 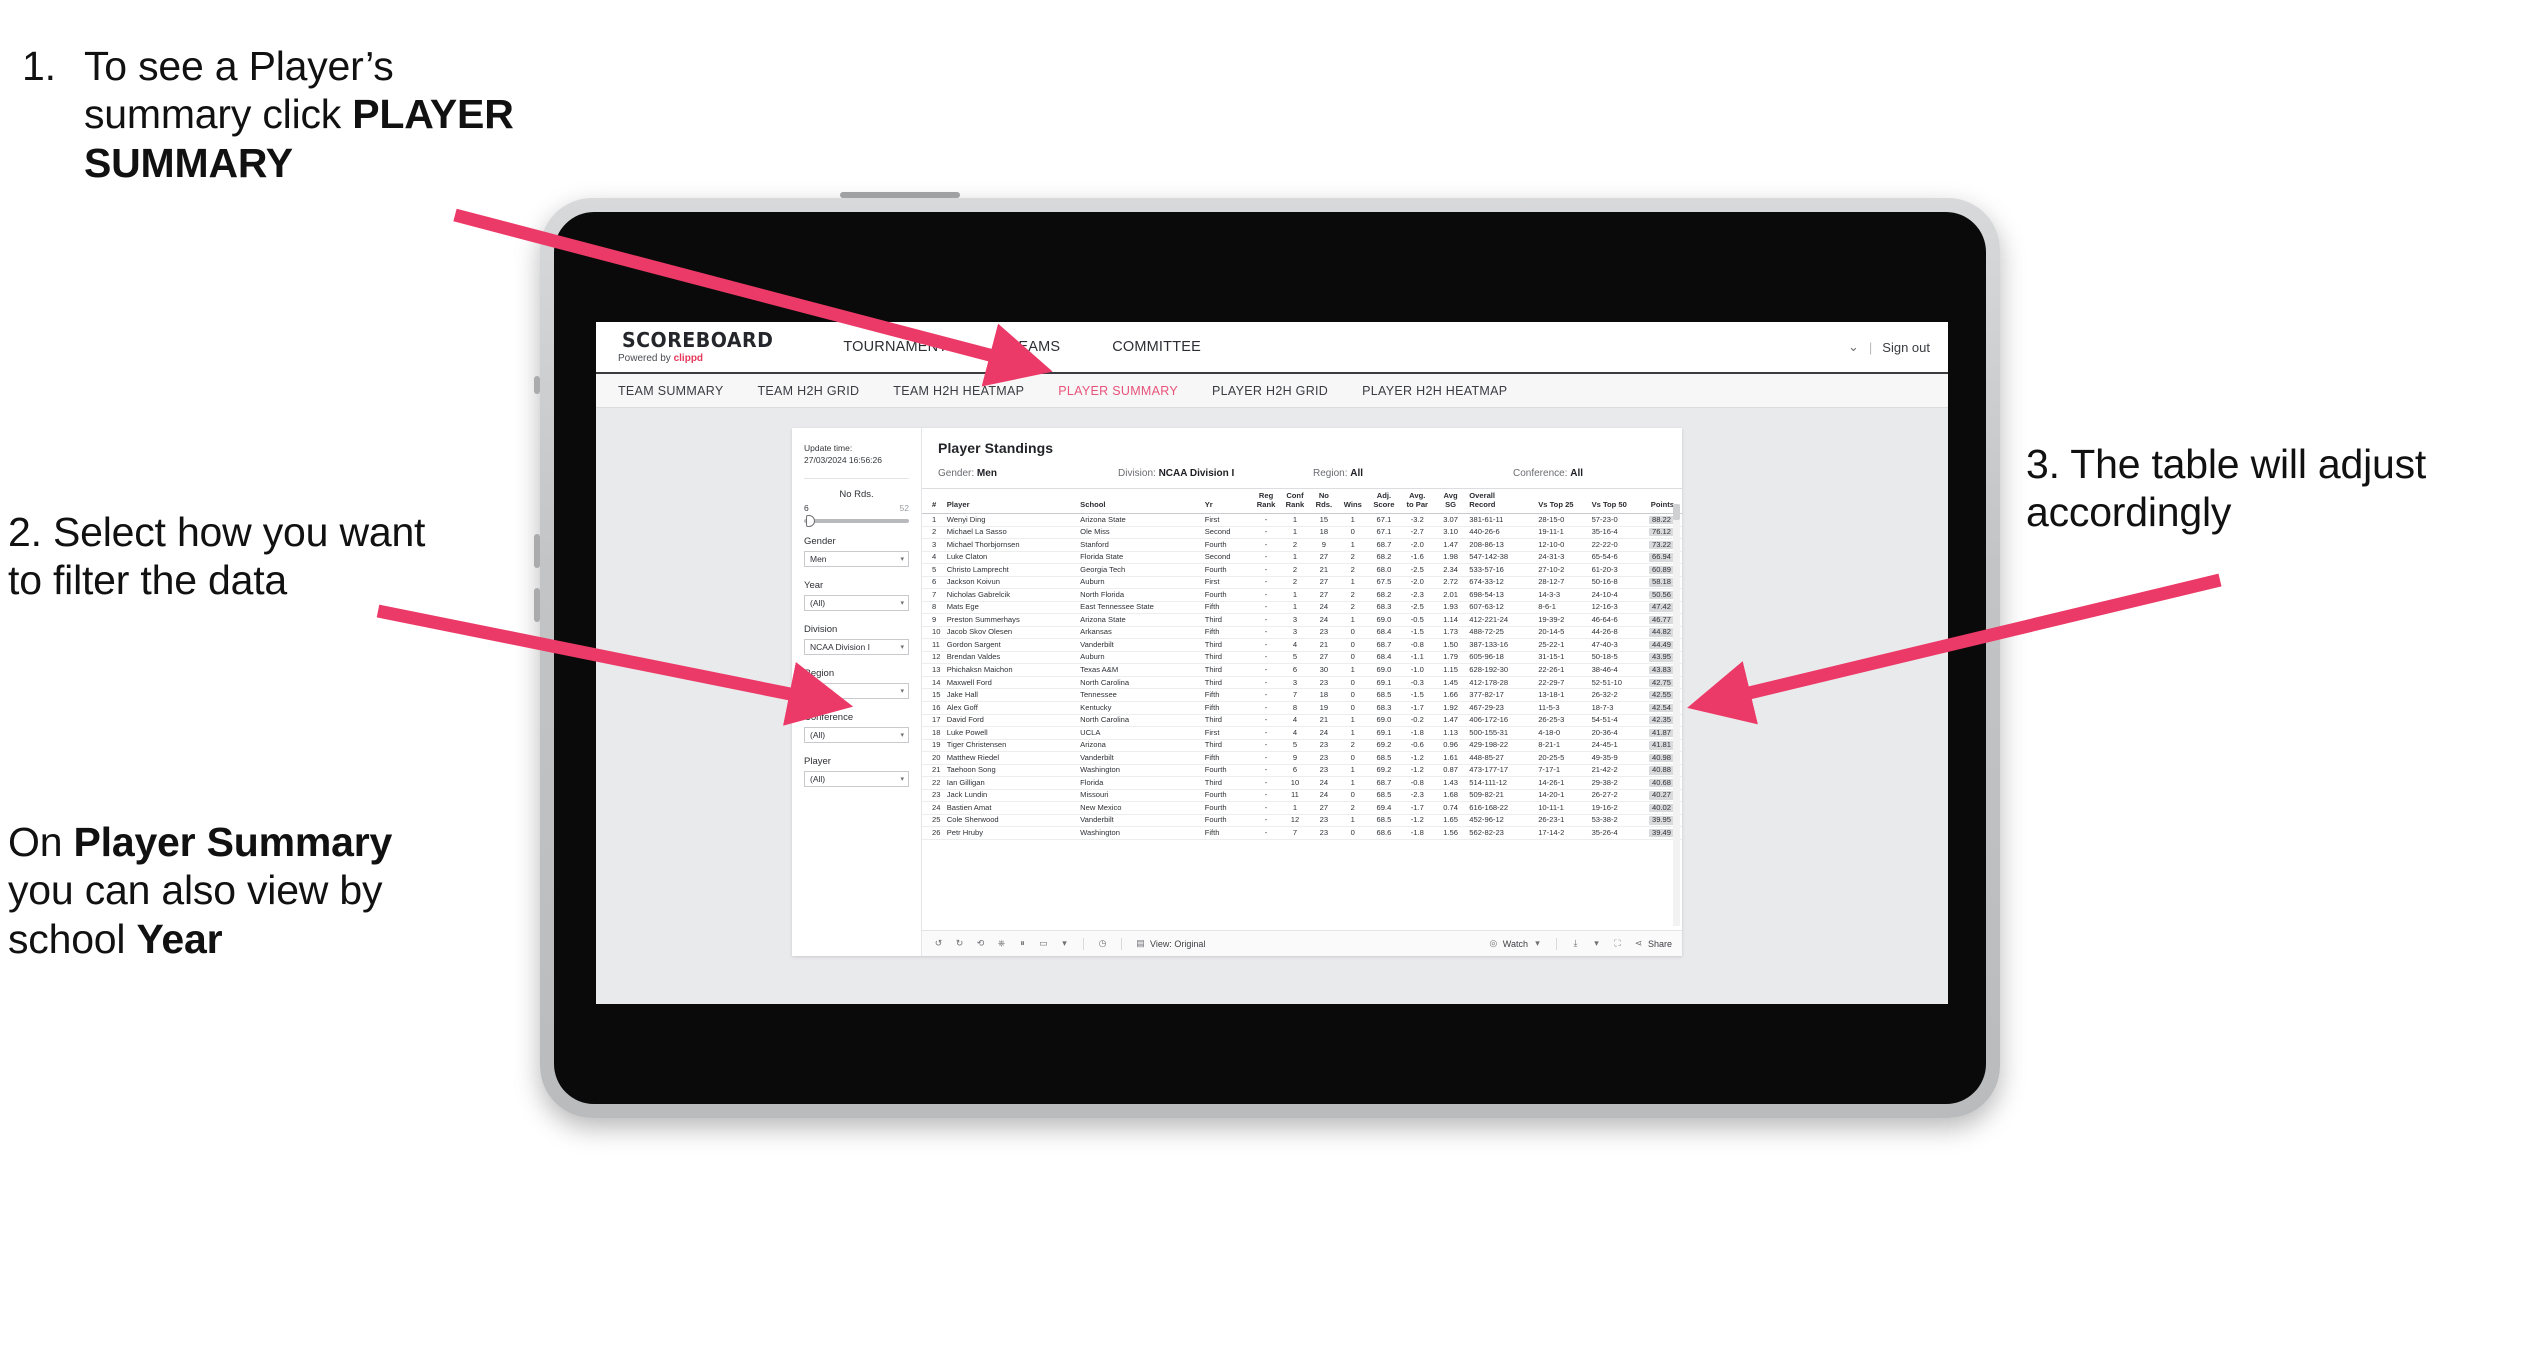 I want to click on filter-region-select: N/A ▾, so click(x=856, y=690).